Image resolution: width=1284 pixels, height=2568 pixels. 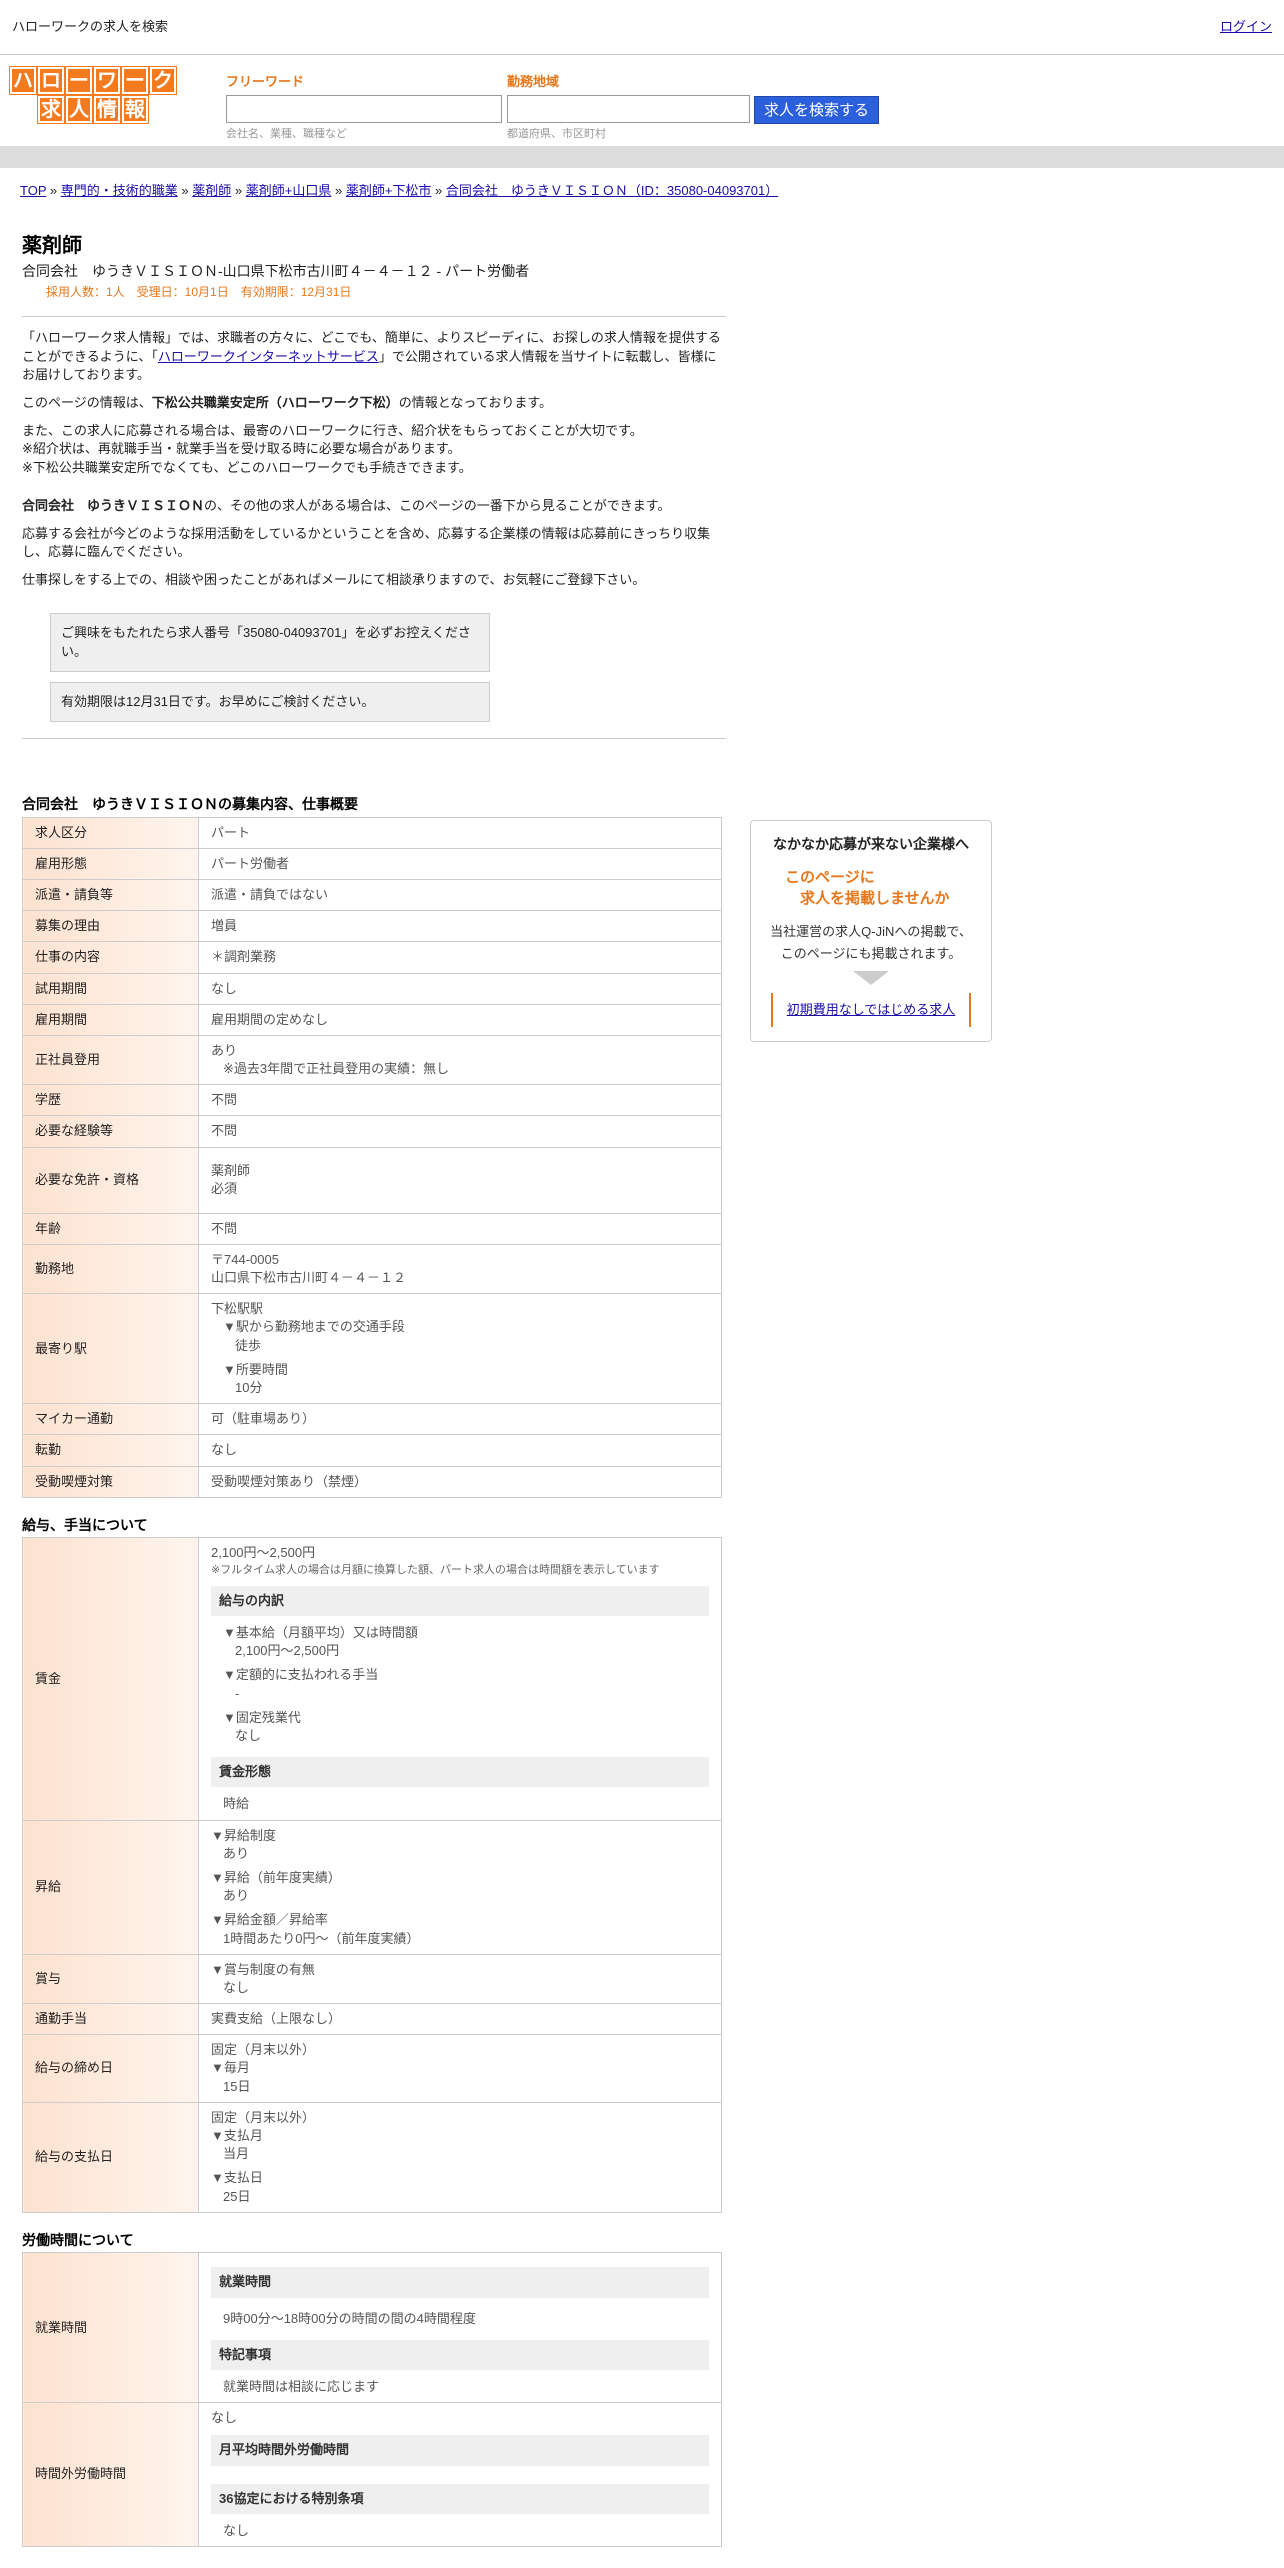 What do you see at coordinates (372, 926) in the screenshot?
I see `table-row: 募集の理由 増員` at bounding box center [372, 926].